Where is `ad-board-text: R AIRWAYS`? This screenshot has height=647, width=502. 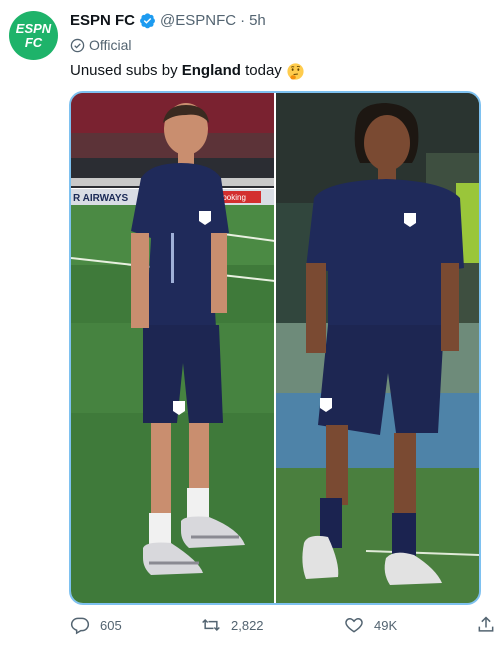 ad-board-text: R AIRWAYS is located at coordinates (101, 198).